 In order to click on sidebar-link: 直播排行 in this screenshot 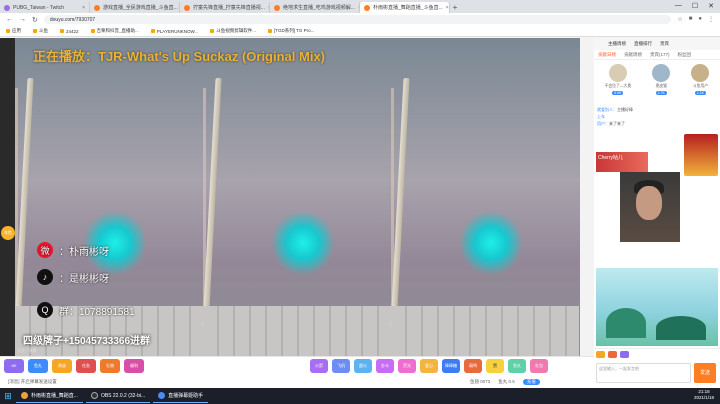, I will do `click(643, 44)`.